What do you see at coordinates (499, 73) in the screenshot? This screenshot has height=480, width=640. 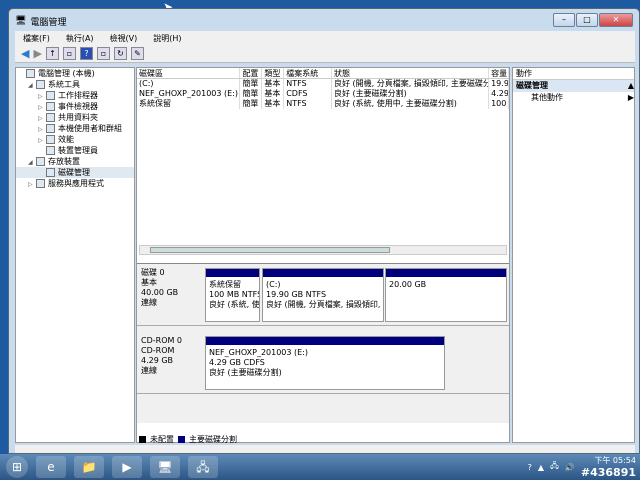 I see `column-header: 容量` at bounding box center [499, 73].